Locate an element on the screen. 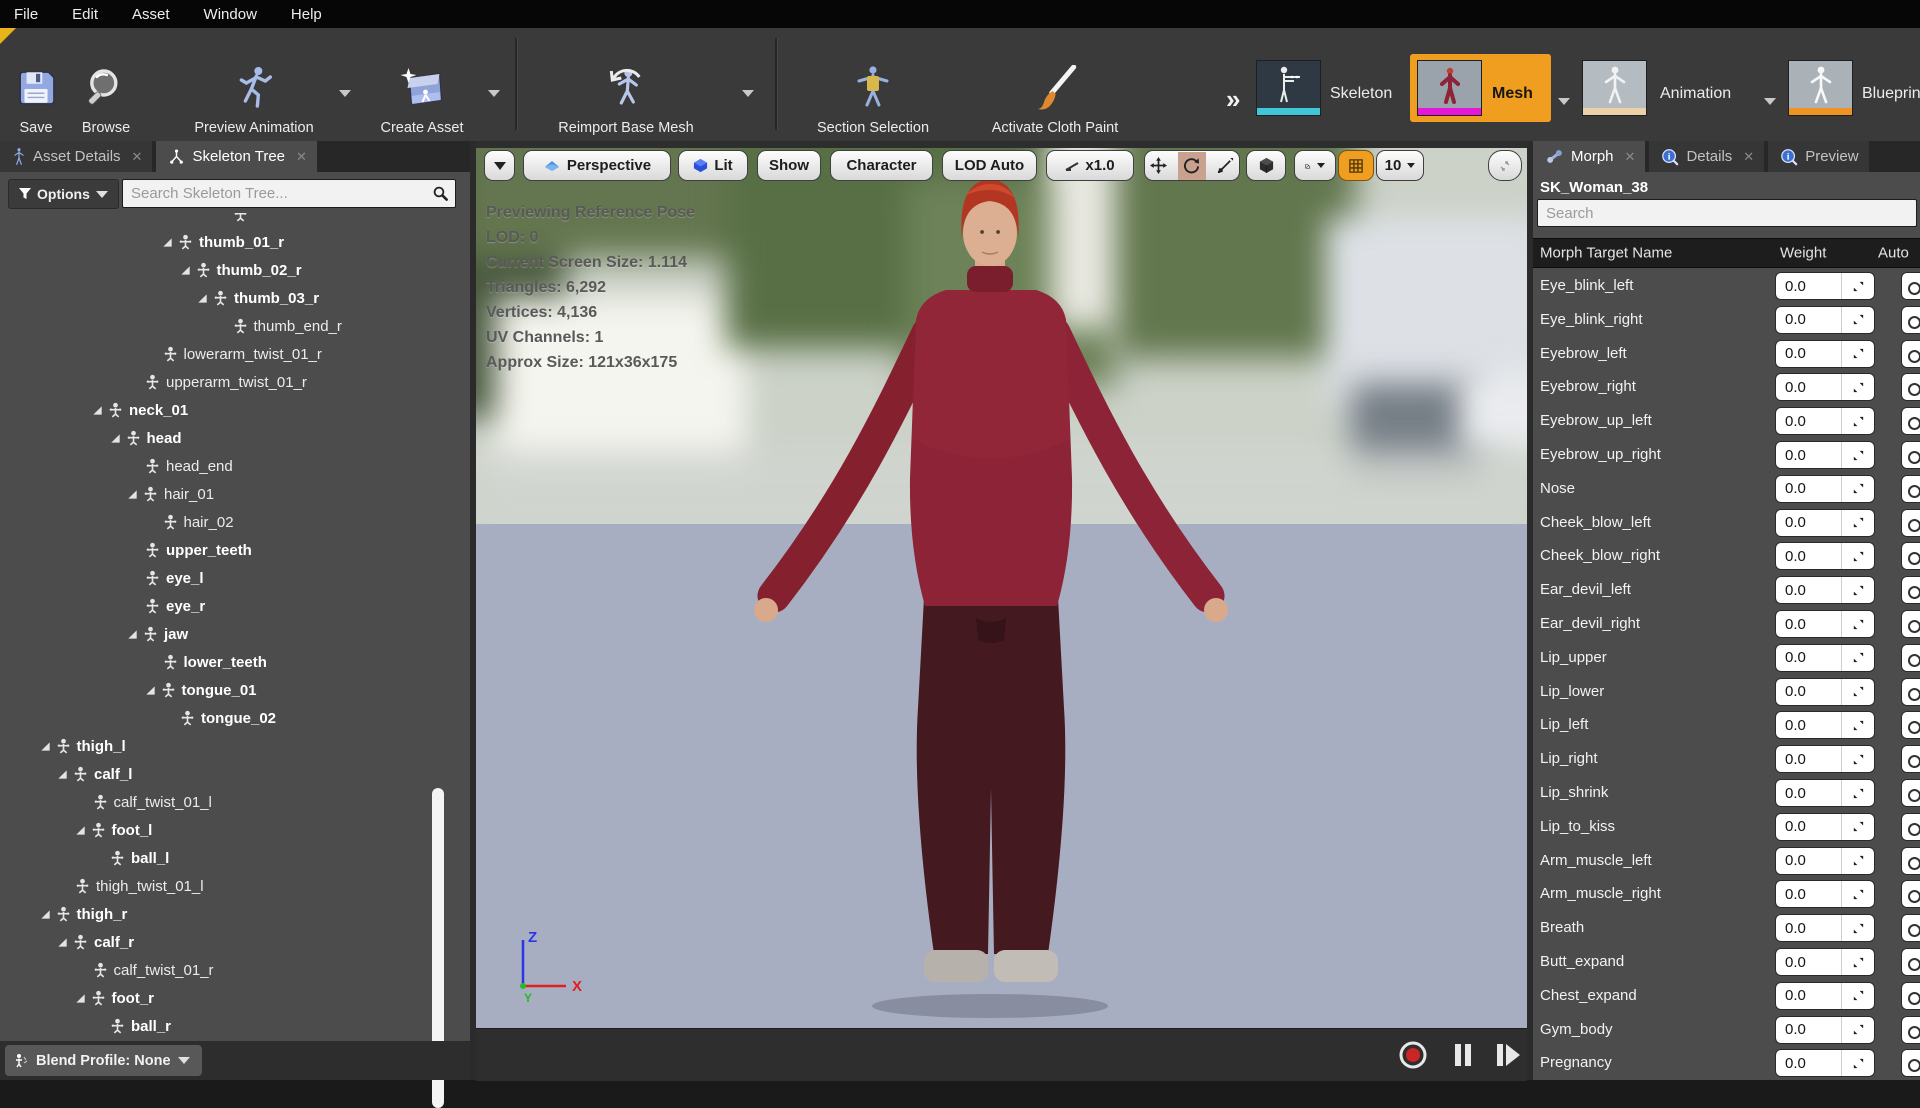 This screenshot has height=1108, width=1920. mode-animation-thumbnail is located at coordinates (1614, 88).